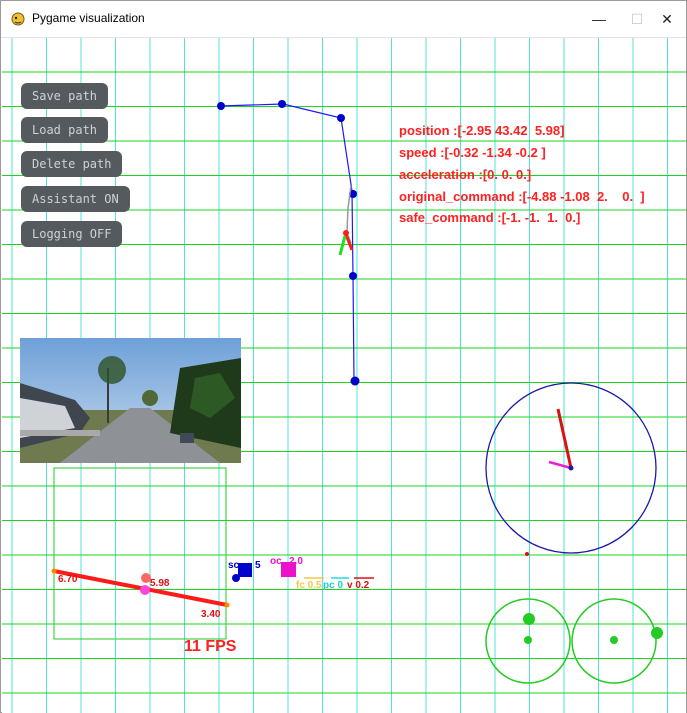  What do you see at coordinates (490, 217) in the screenshot?
I see `safe-command-readout: safe_command :[-1. -1. 1. 0.]` at bounding box center [490, 217].